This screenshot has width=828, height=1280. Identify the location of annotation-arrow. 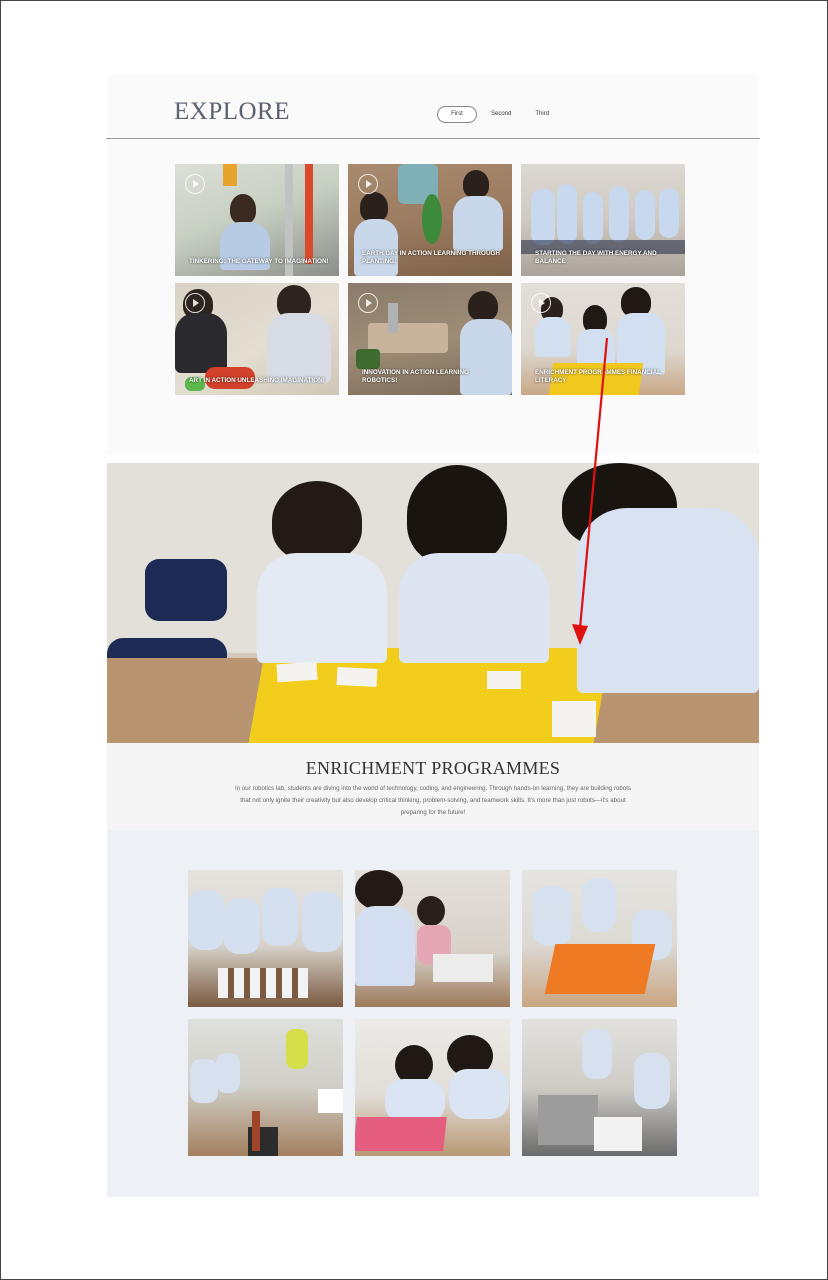
(590, 491).